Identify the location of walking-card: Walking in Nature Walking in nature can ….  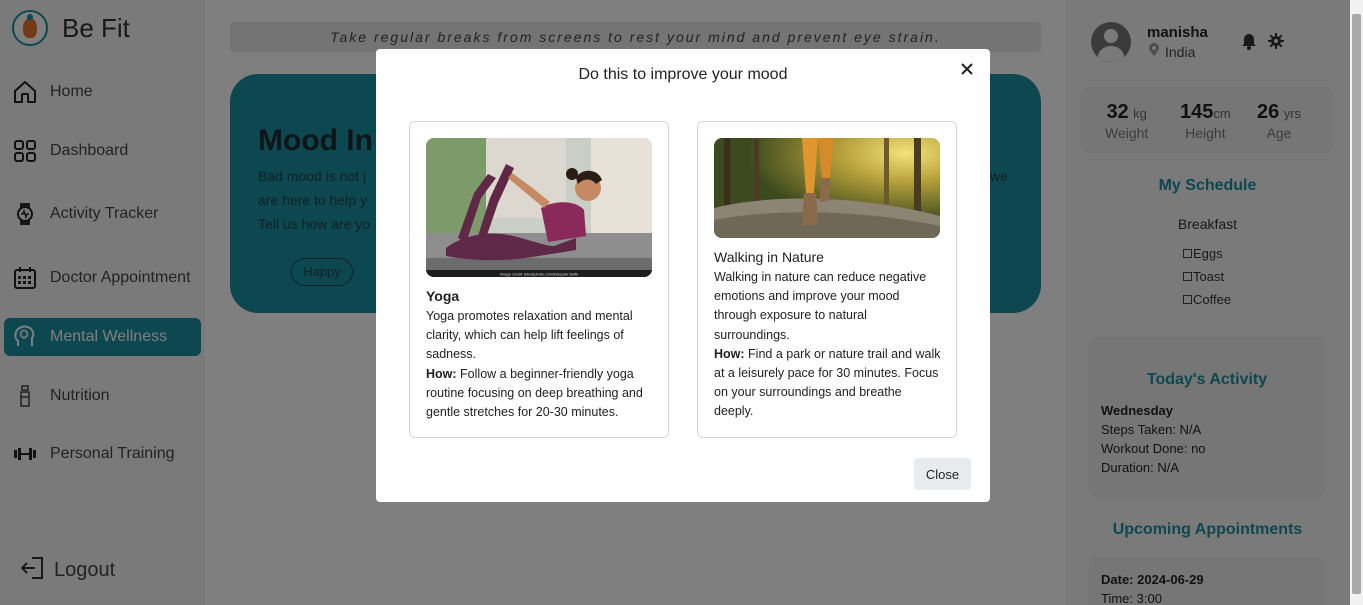
(827, 279).